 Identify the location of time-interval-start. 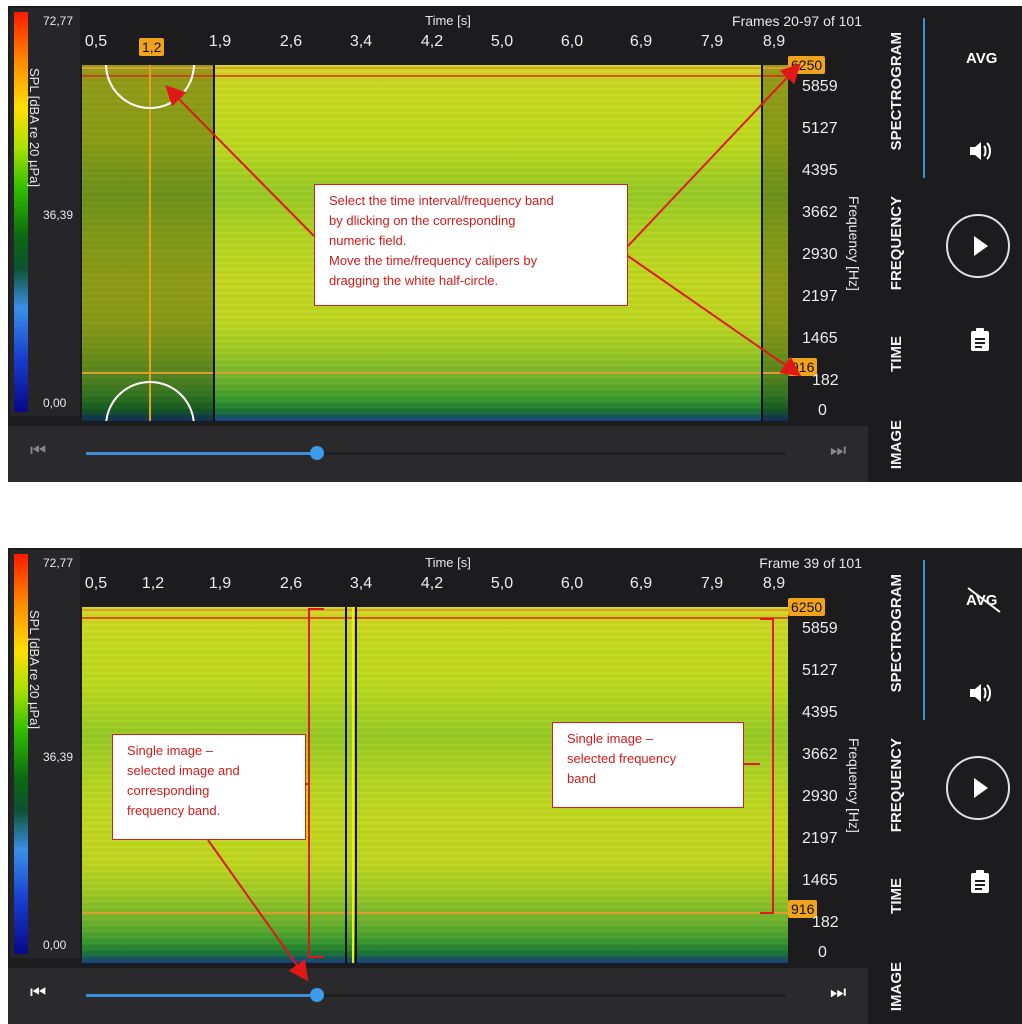
(214, 243).